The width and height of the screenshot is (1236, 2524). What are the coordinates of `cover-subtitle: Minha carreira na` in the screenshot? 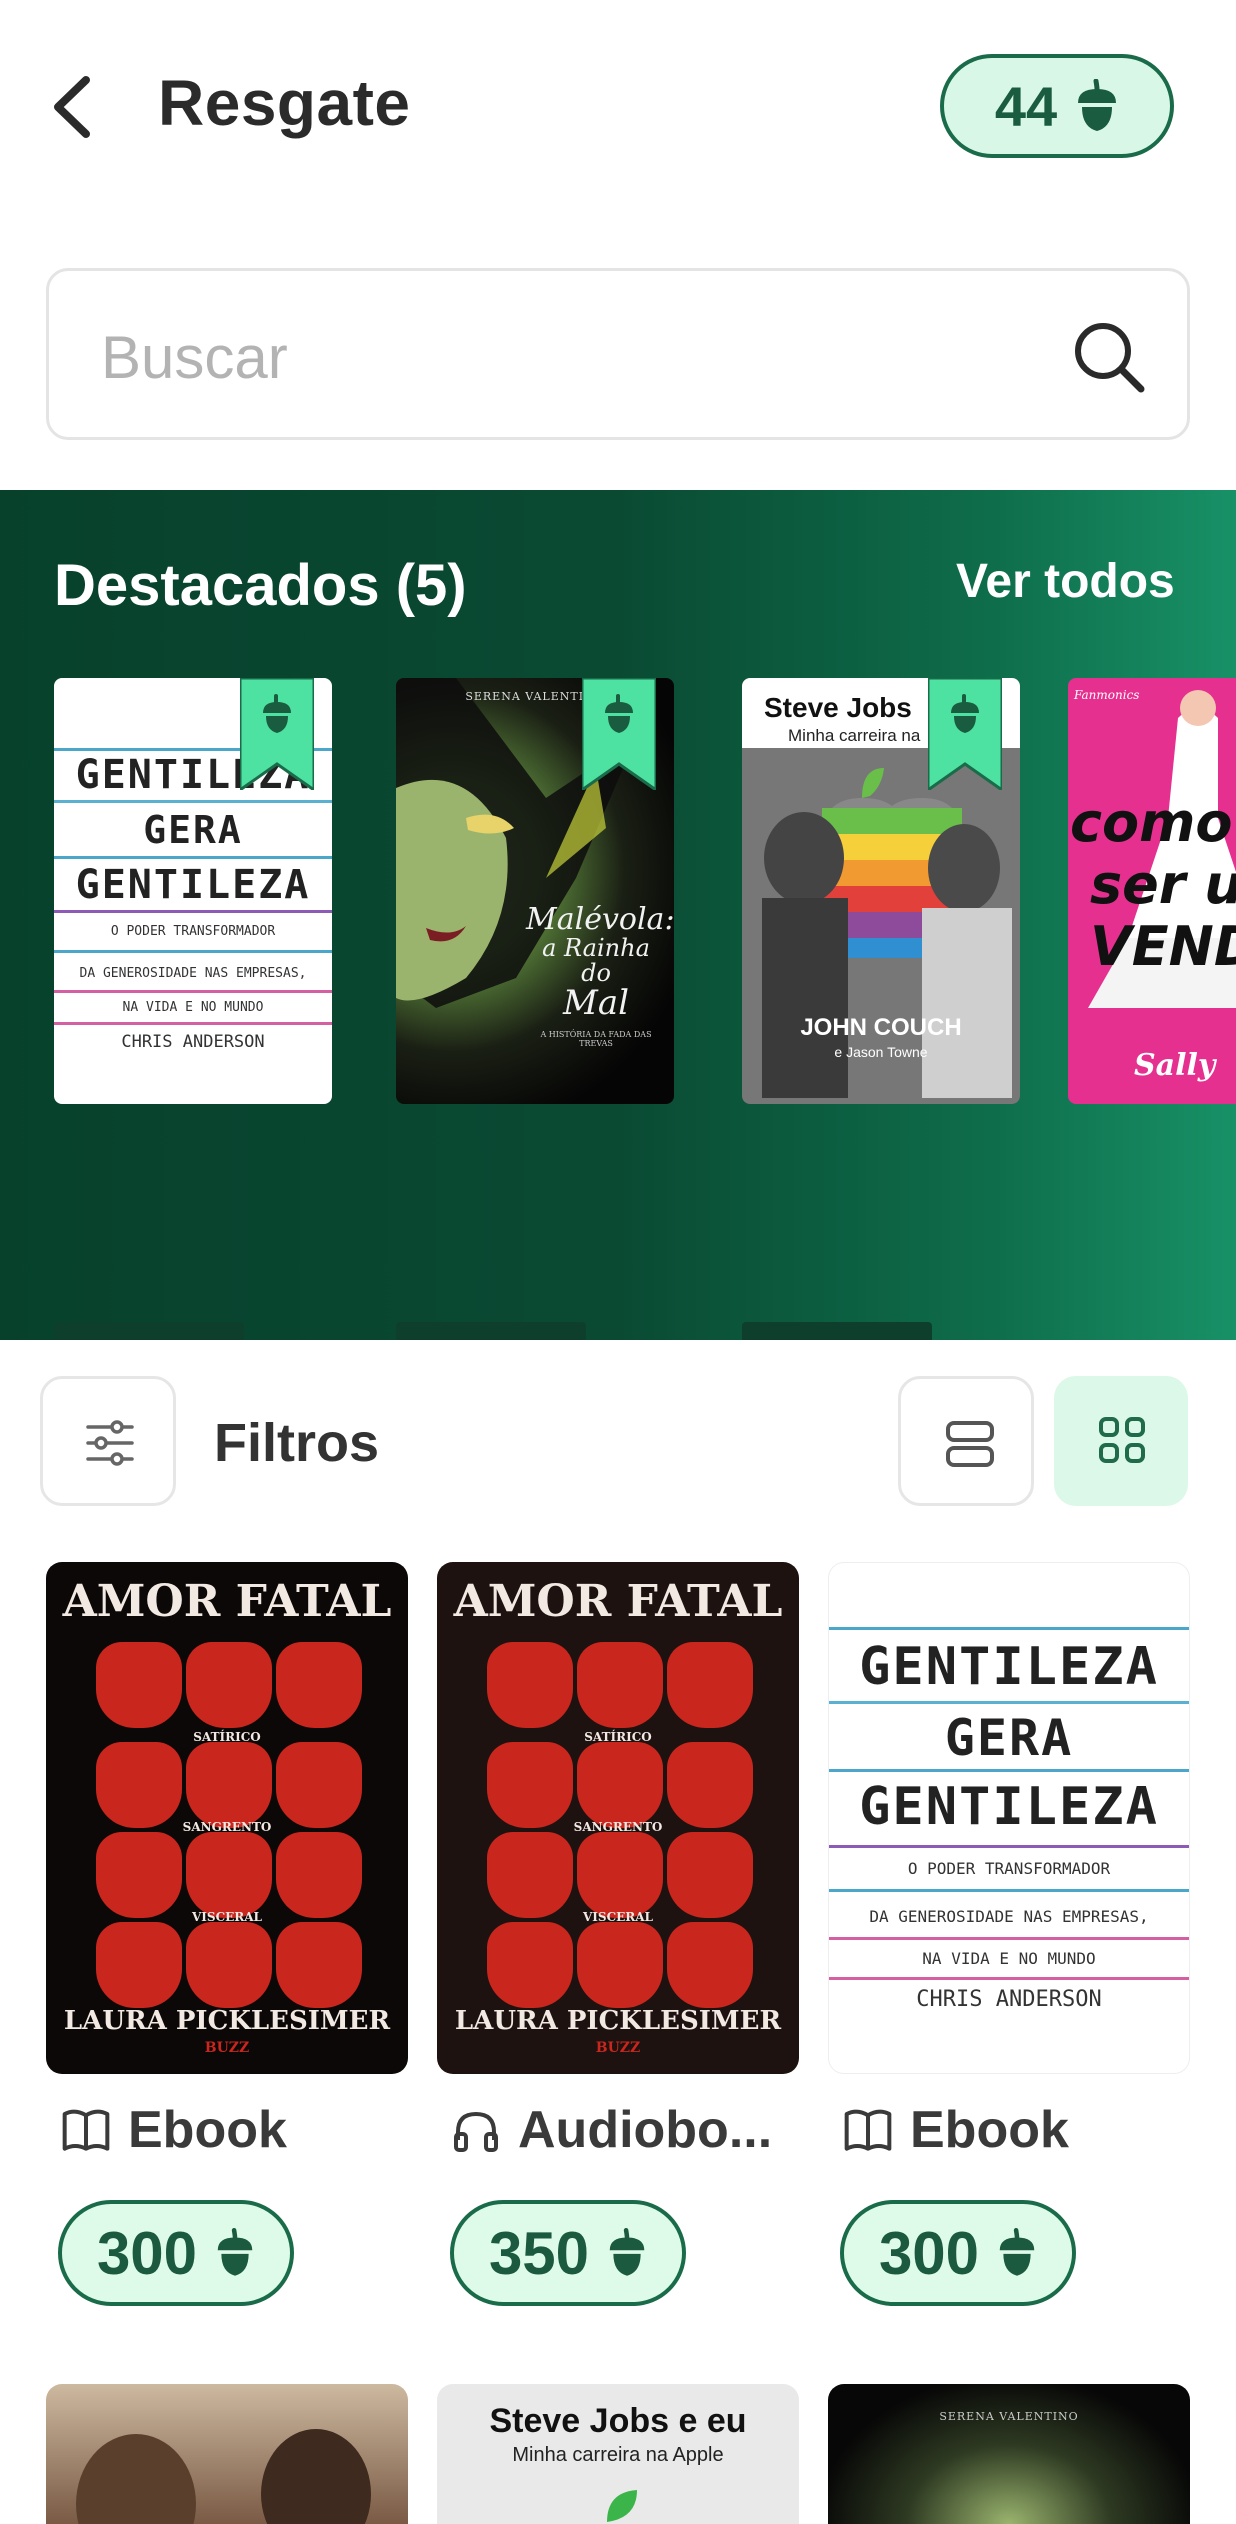 It's located at (854, 735).